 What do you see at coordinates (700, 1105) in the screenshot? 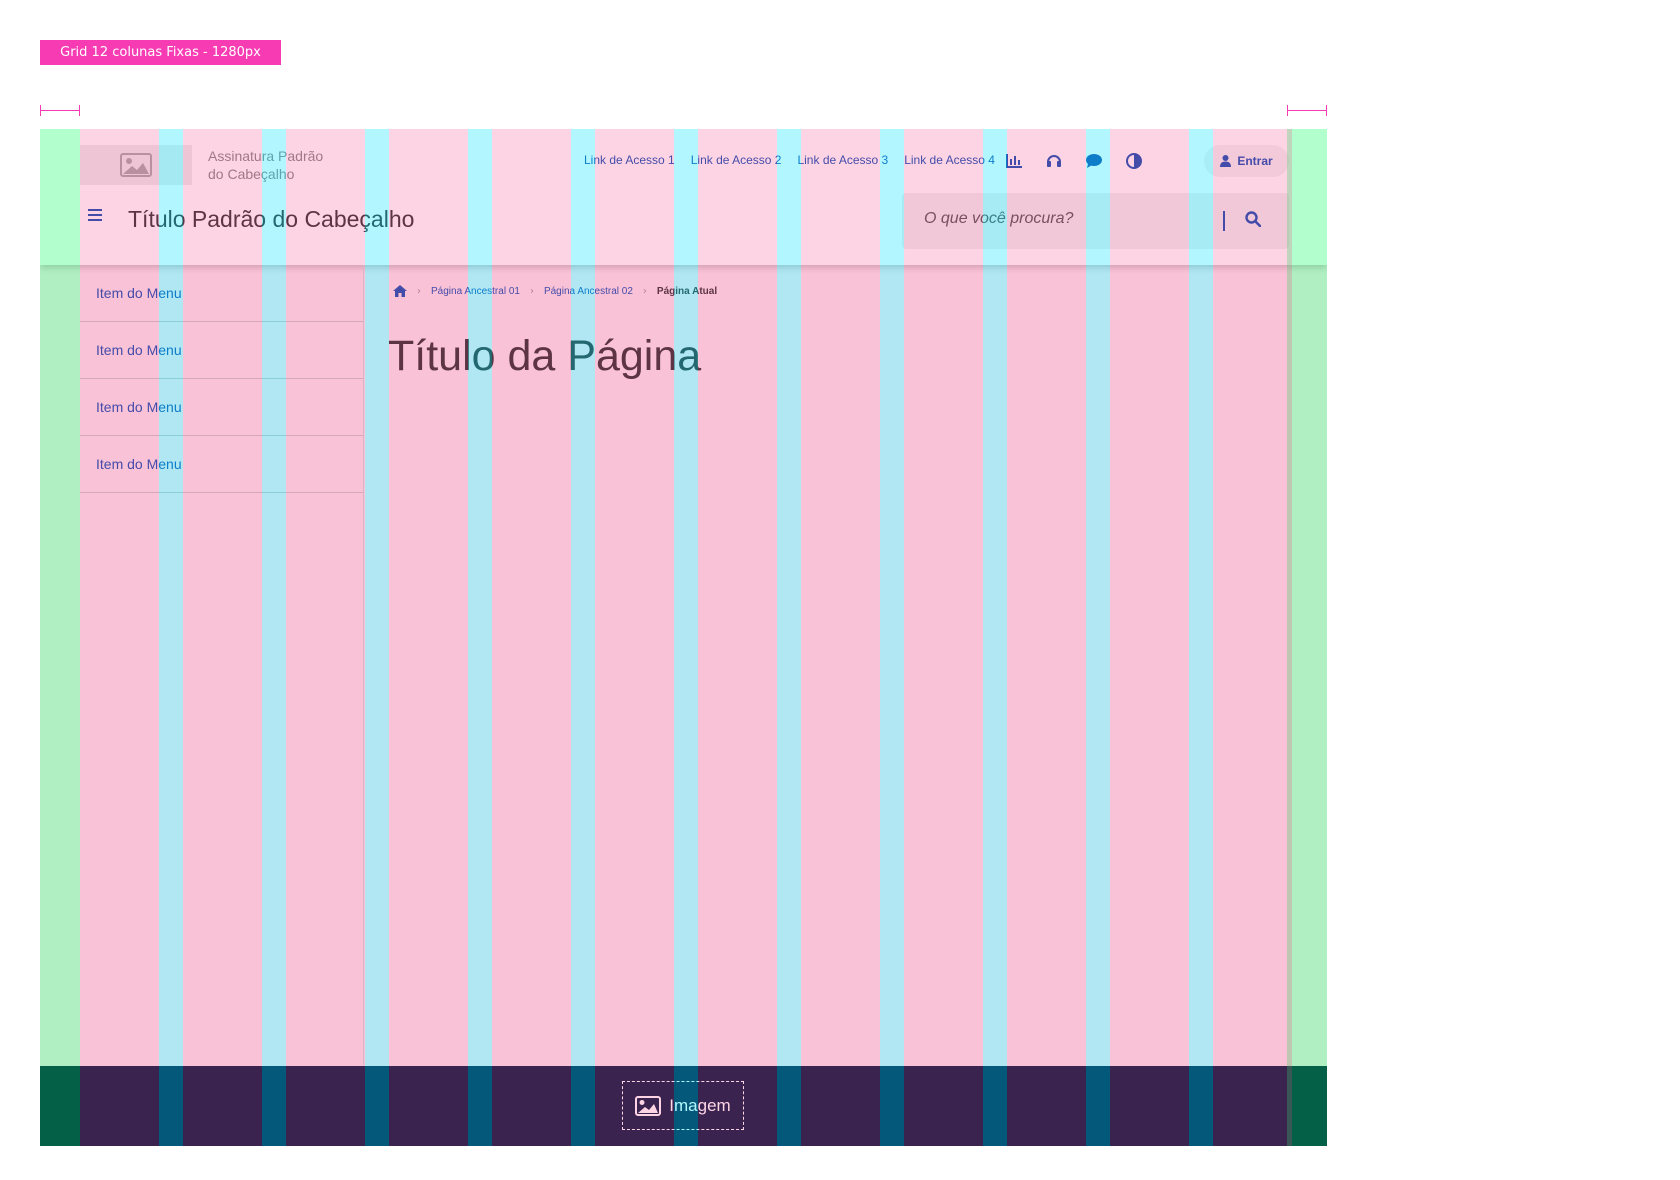
I see `footer-image-label: Imagem` at bounding box center [700, 1105].